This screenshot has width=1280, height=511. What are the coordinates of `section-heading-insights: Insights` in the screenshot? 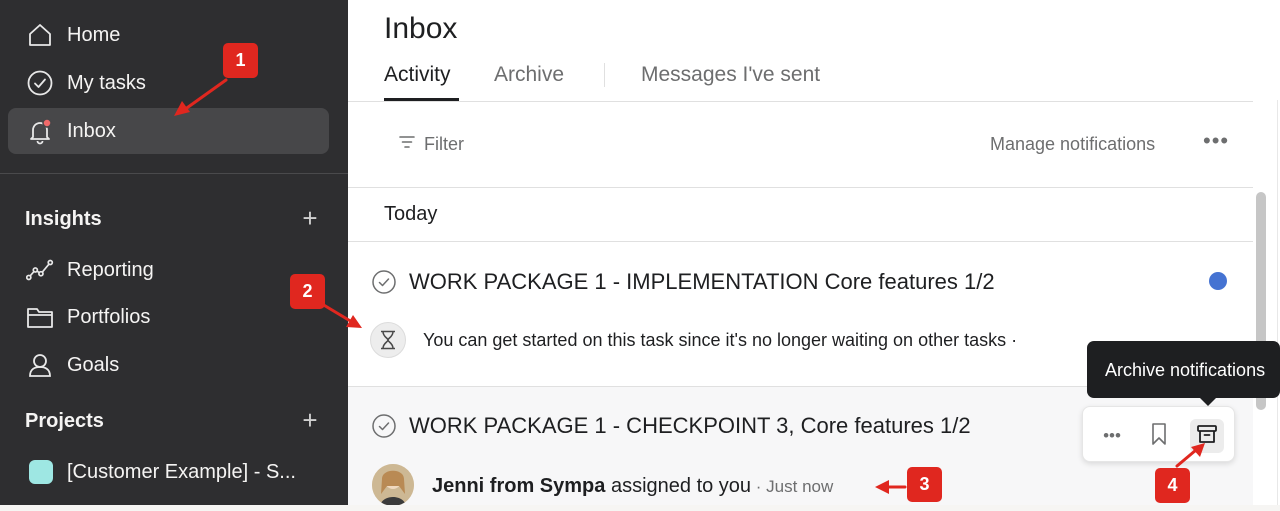 It's located at (63, 219).